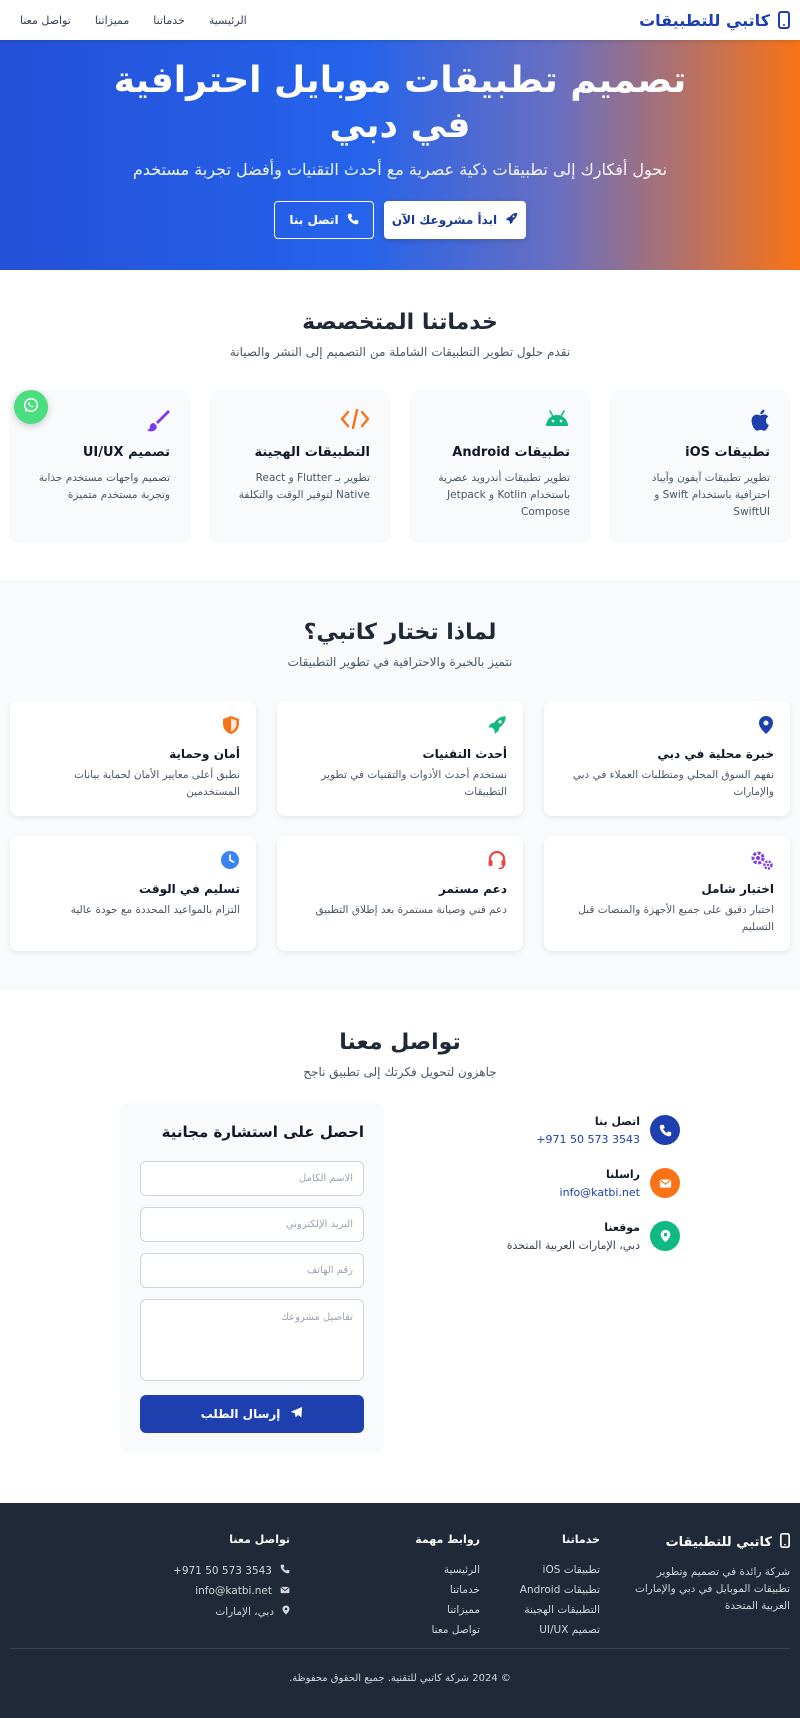 The width and height of the screenshot is (800, 1718). I want to click on phone-input: رقم الهاتف, so click(252, 1270).